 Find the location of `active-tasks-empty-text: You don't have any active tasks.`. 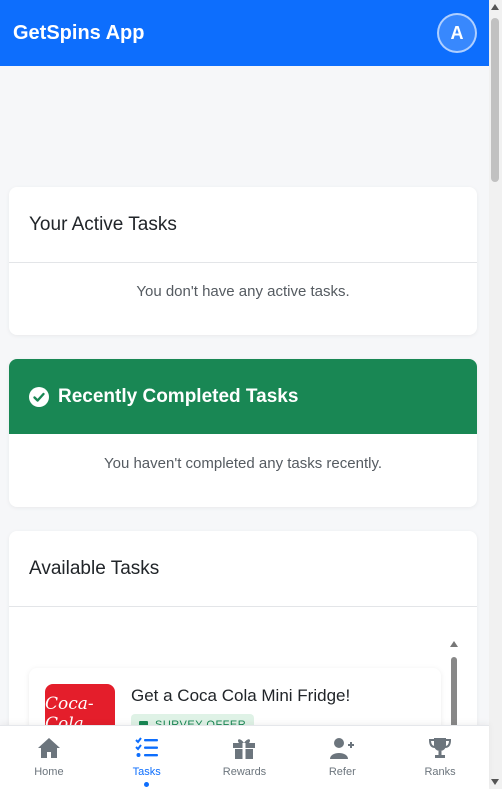

active-tasks-empty-text: You don't have any active tasks. is located at coordinates (243, 291).